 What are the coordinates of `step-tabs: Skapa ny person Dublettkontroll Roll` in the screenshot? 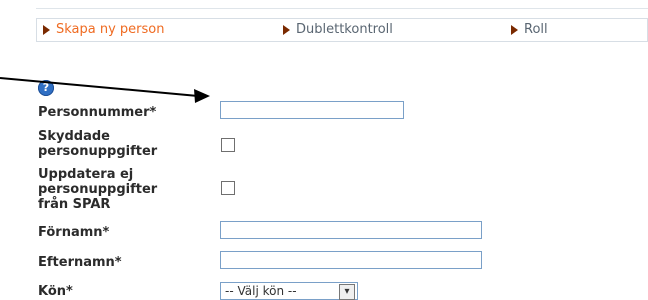 It's located at (342, 30).